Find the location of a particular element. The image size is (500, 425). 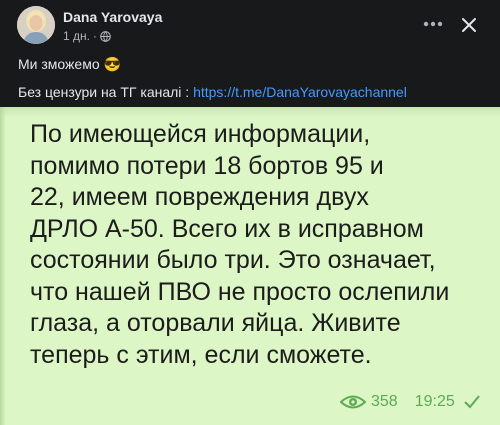

more-icon is located at coordinates (433, 24).